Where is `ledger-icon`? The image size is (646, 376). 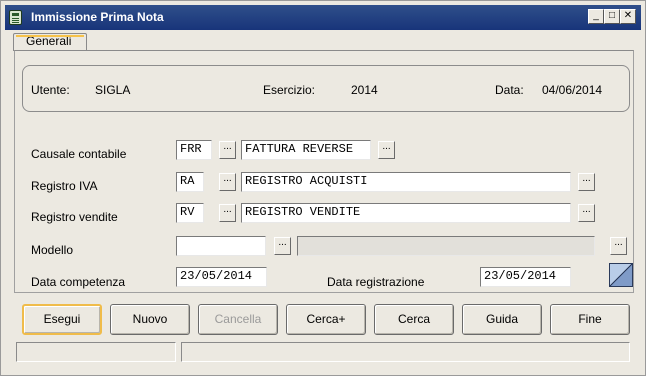
ledger-icon is located at coordinates (15, 17).